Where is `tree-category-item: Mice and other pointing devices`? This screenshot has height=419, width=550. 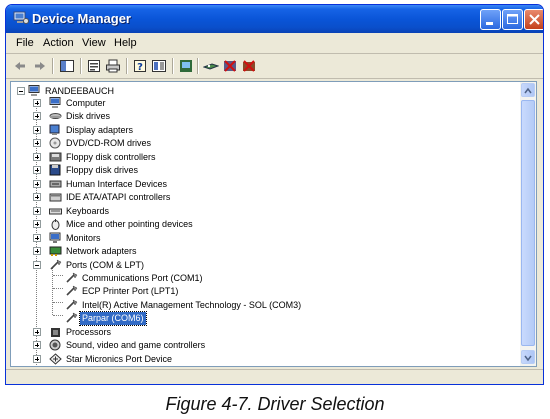 tree-category-item: Mice and other pointing devices is located at coordinates (263, 224).